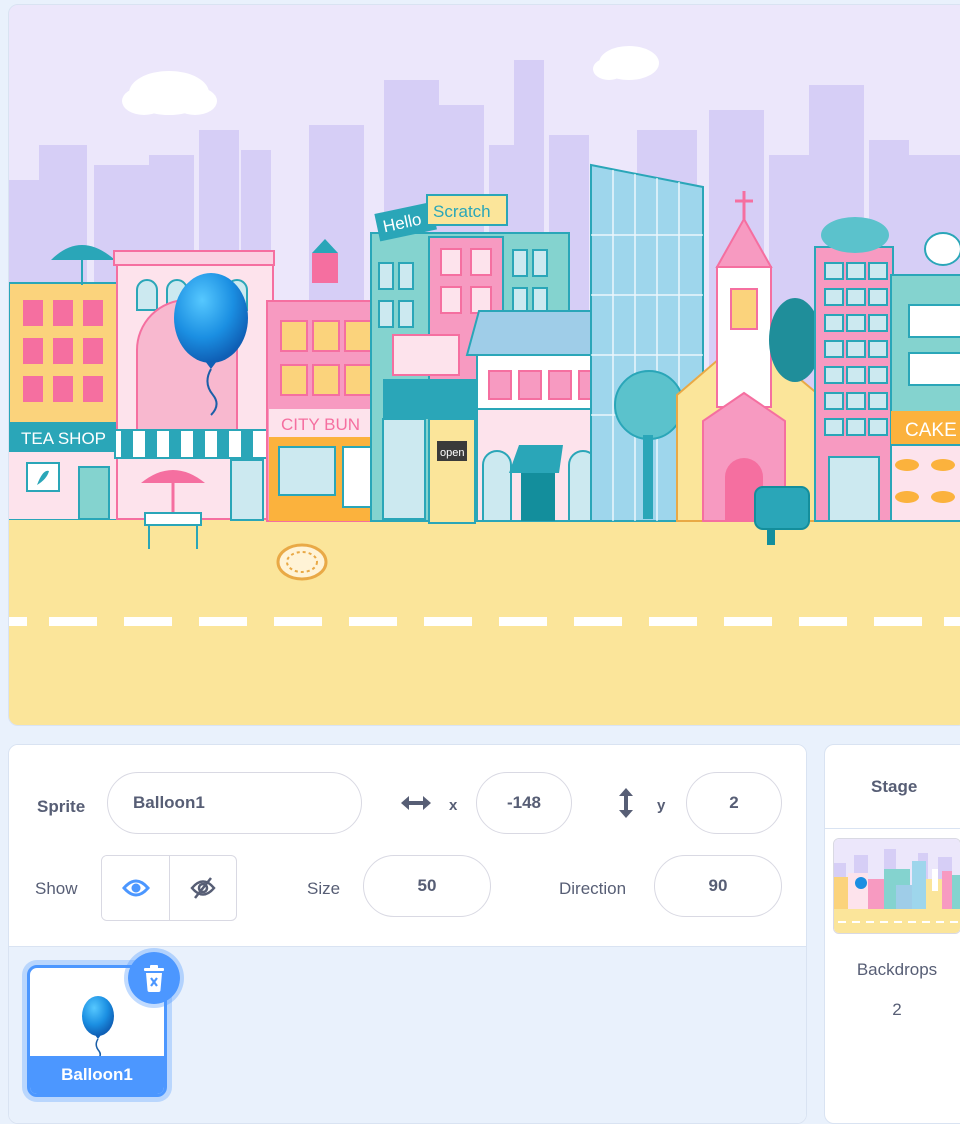 Image resolution: width=960 pixels, height=1124 pixels. I want to click on stage-selector-panel: Stage Backdrops 2, so click(892, 934).